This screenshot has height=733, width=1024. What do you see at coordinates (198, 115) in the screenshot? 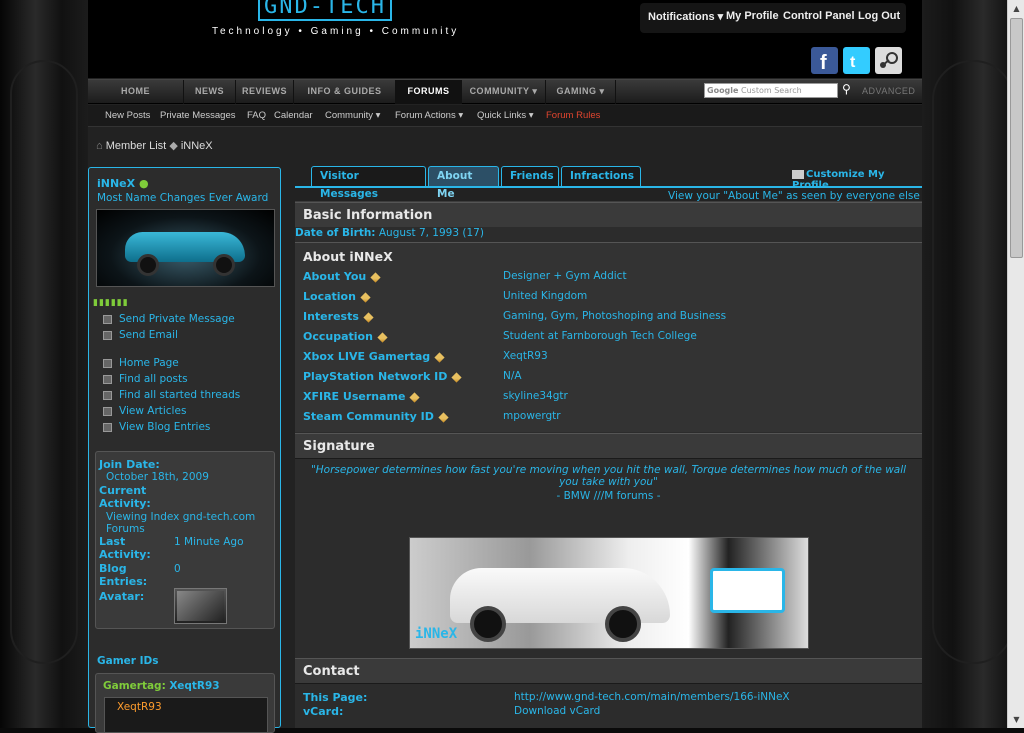
I see `subnav-private-messages: Private Messages` at bounding box center [198, 115].